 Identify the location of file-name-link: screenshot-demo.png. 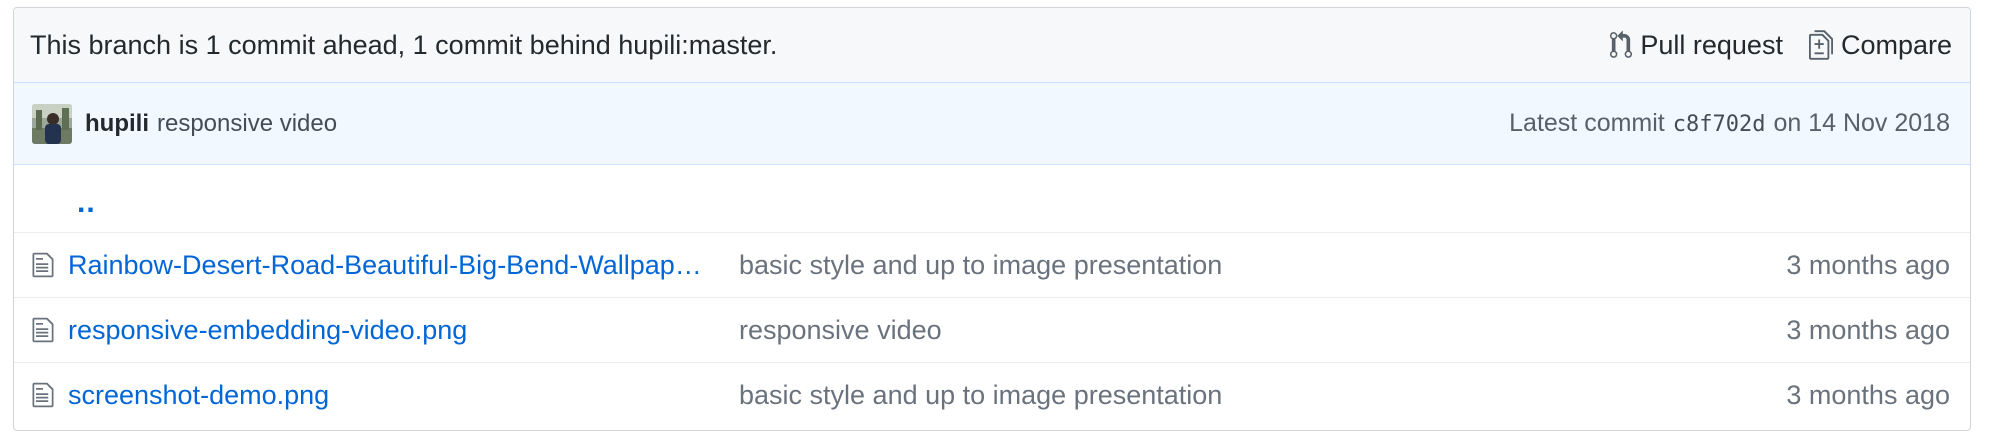
(390, 395).